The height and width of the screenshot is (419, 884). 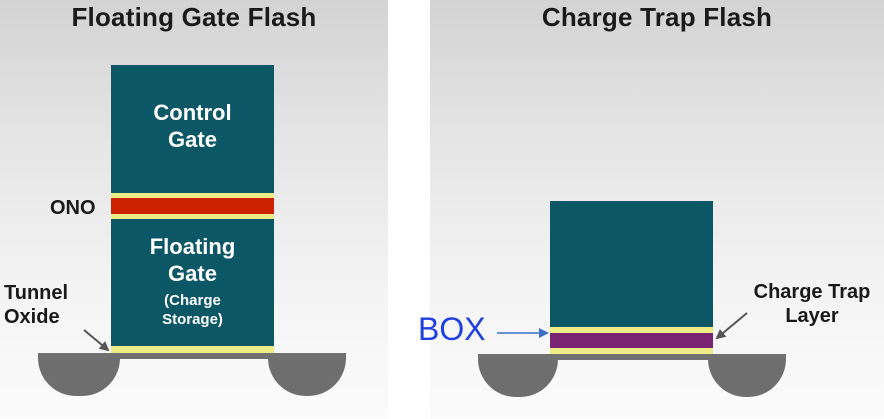 What do you see at coordinates (96, 340) in the screenshot?
I see `tunnel-oxide-arrow` at bounding box center [96, 340].